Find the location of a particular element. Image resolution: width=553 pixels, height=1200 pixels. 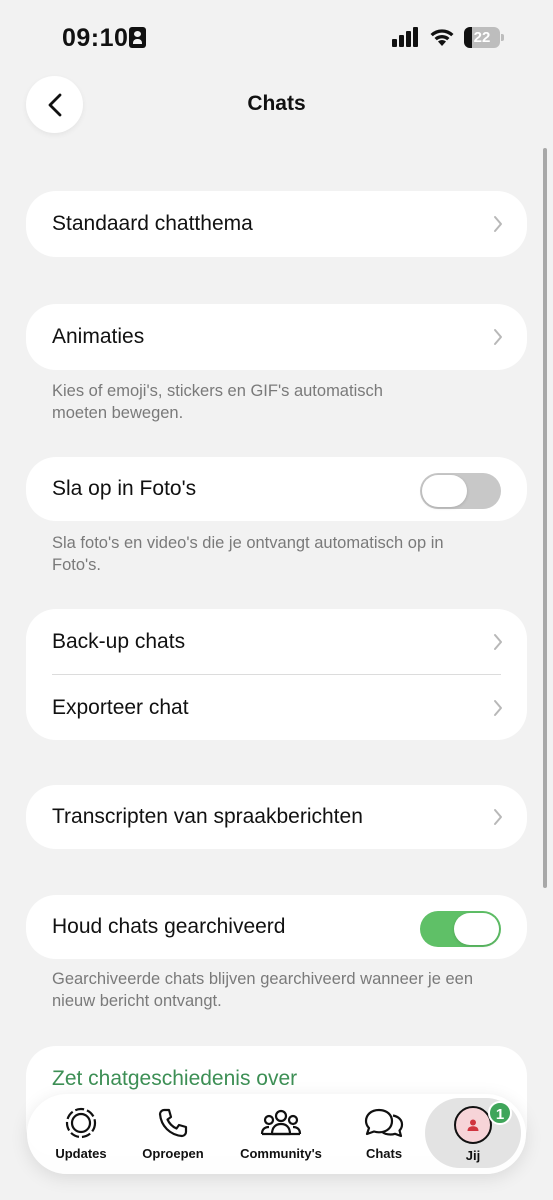

tab-chats: Chats is located at coordinates (384, 1134).